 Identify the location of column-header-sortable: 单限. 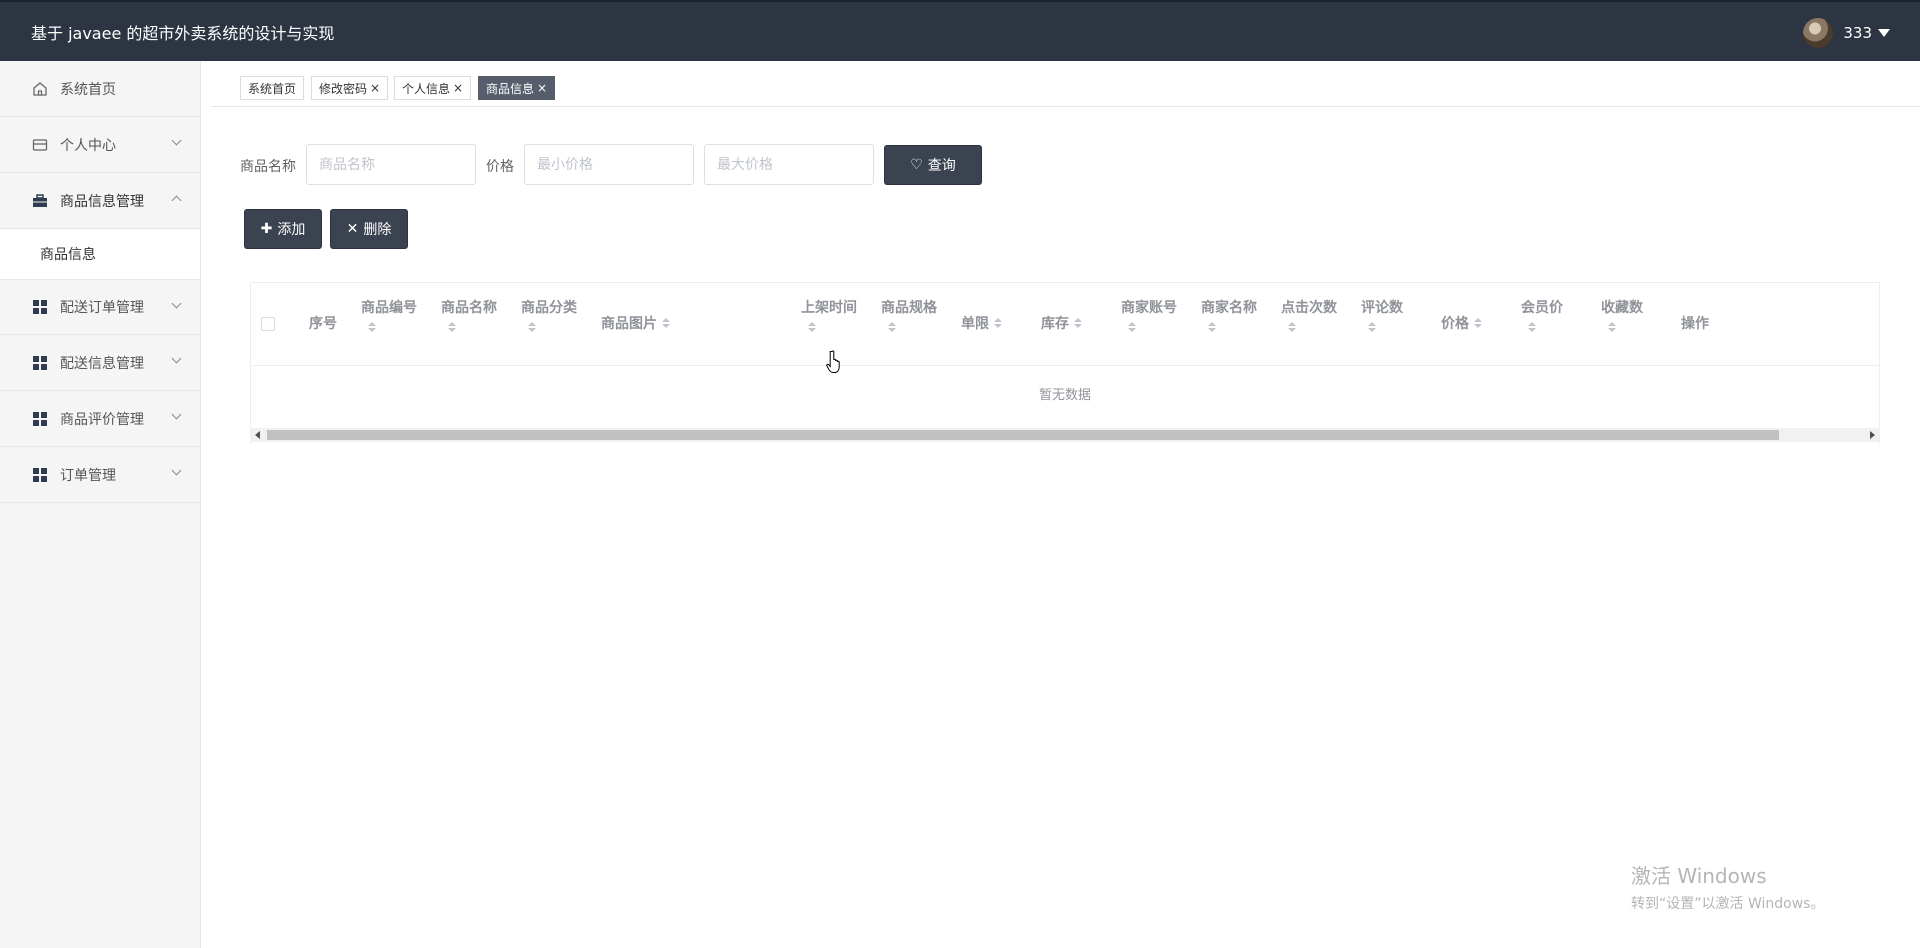
(982, 324).